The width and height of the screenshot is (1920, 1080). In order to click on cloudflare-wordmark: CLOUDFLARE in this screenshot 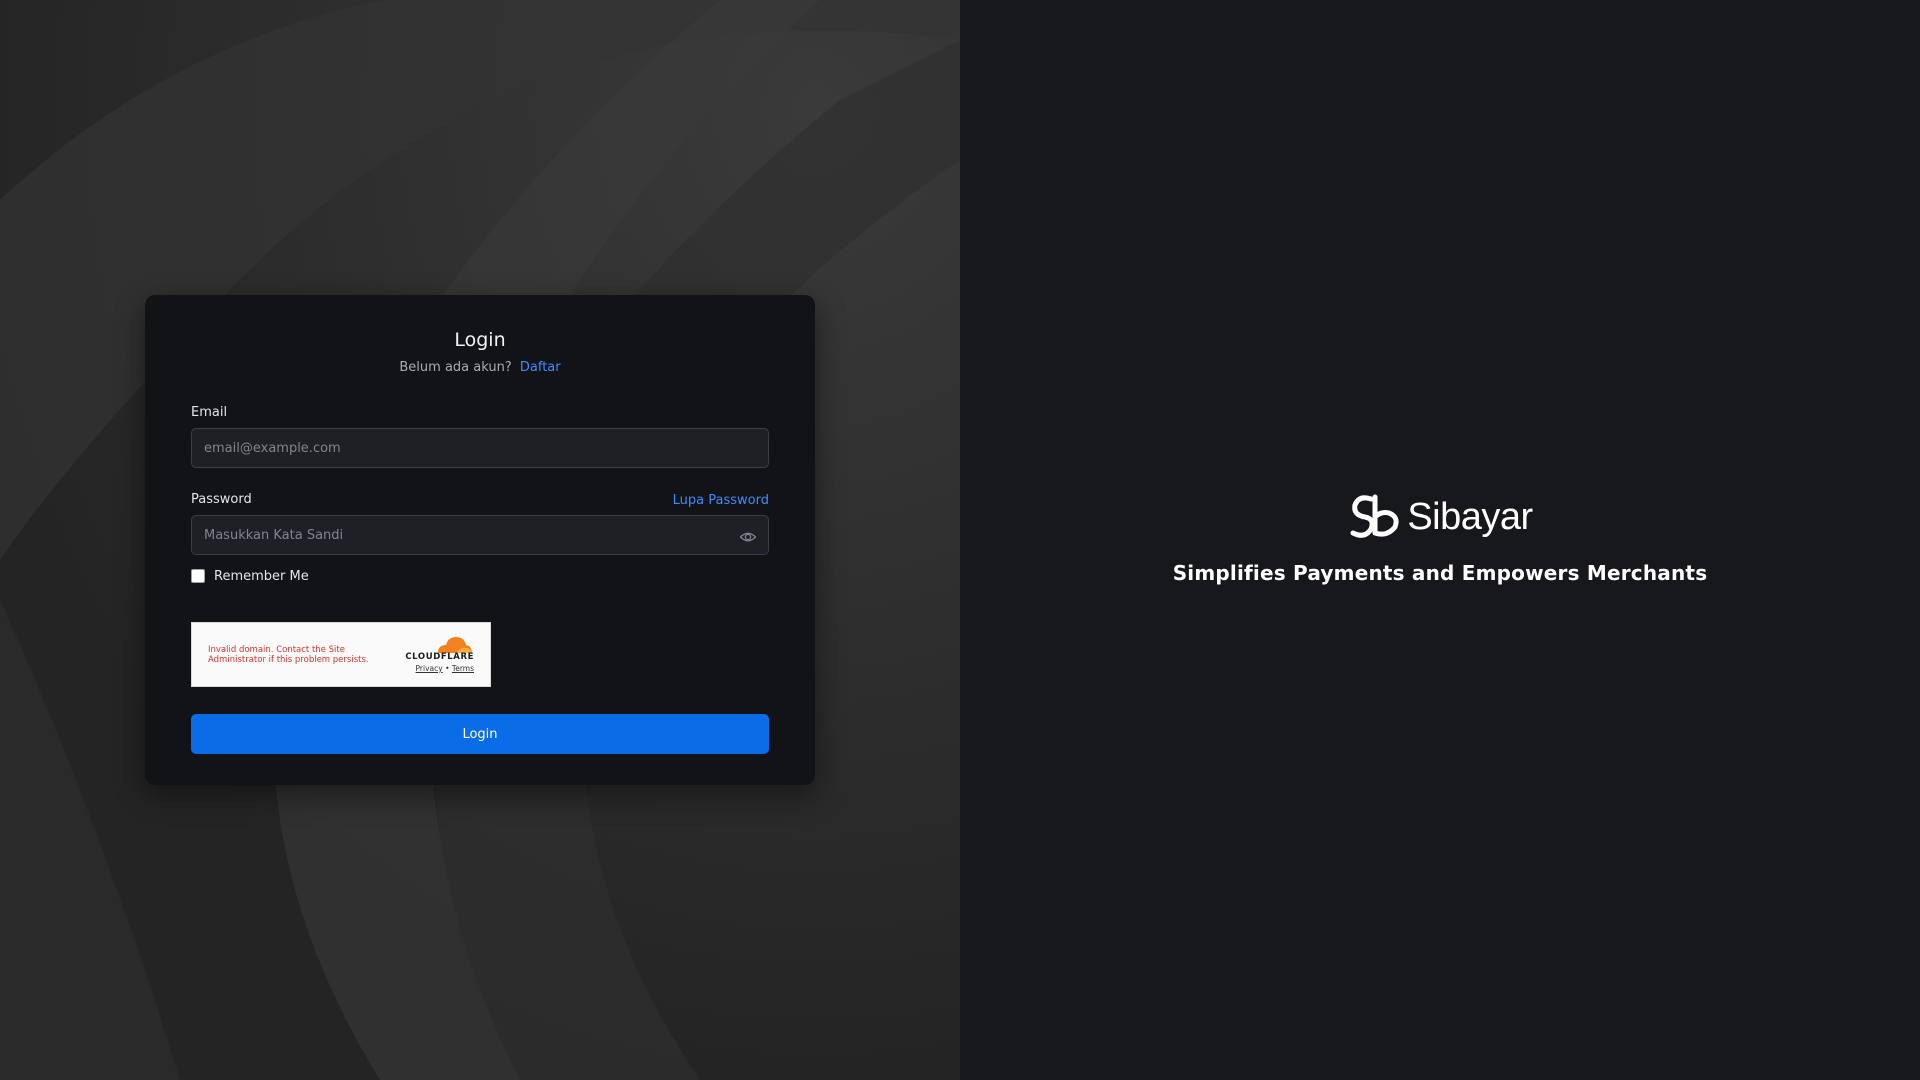, I will do `click(439, 657)`.